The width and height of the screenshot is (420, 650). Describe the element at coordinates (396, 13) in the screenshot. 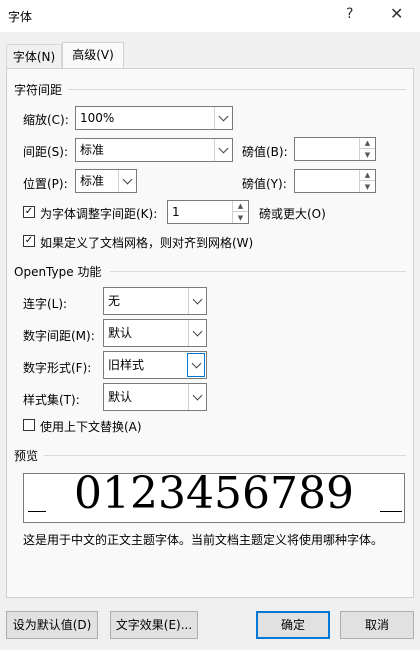

I see `close-icon: ✕` at that location.